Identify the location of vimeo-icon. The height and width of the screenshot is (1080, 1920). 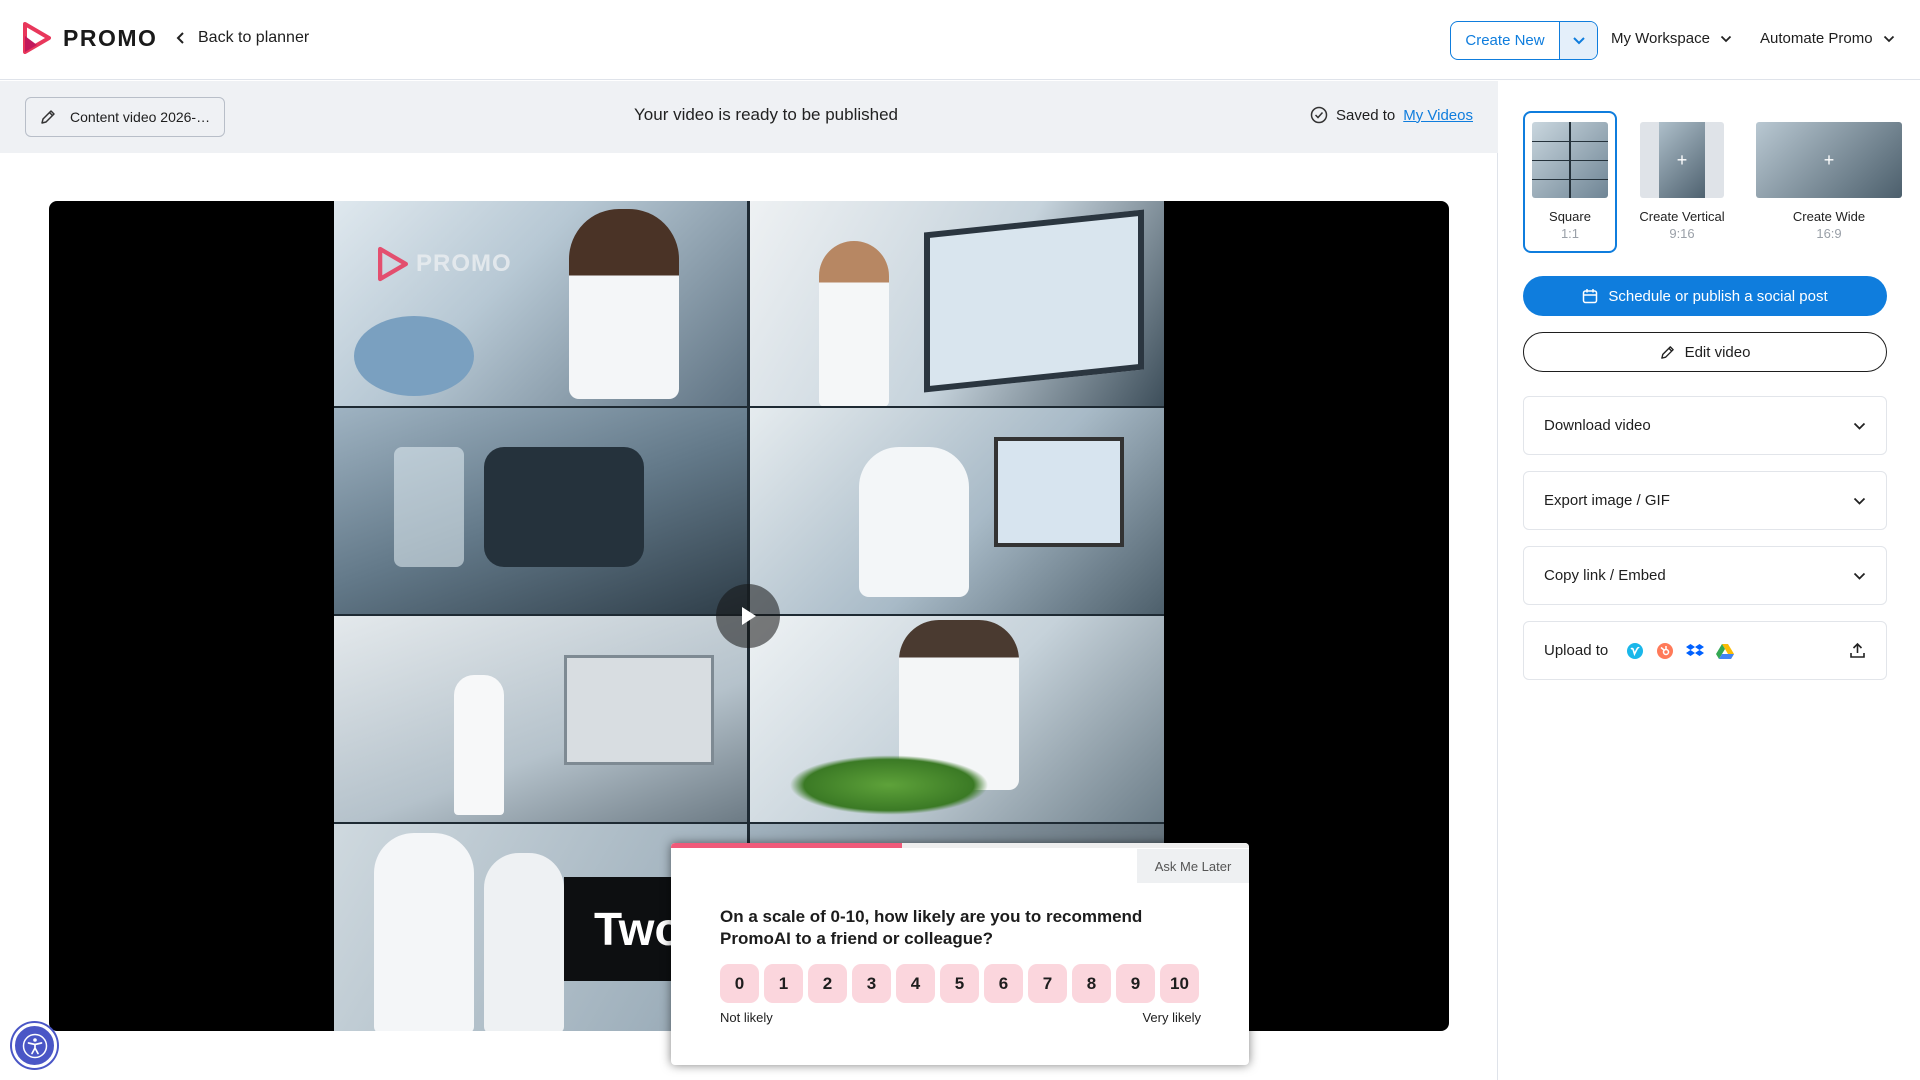
(1635, 651).